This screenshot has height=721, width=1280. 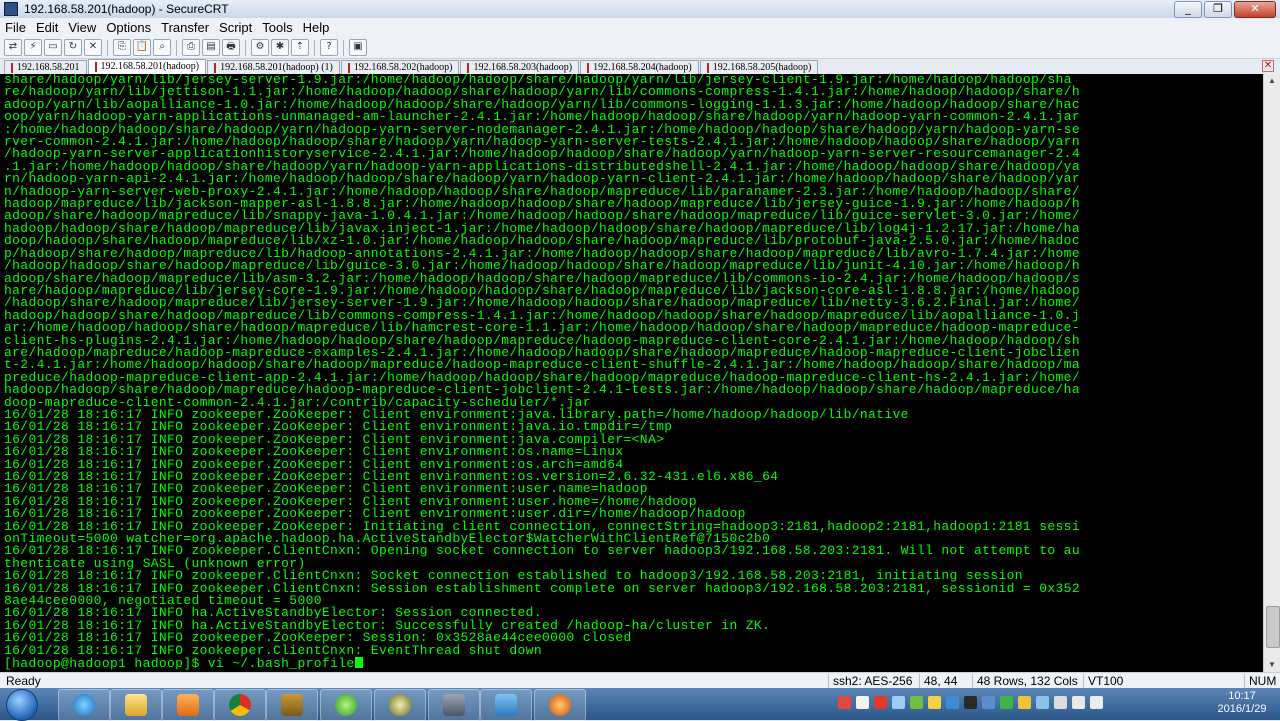 What do you see at coordinates (142, 47) in the screenshot?
I see `paste-icon: 📋` at bounding box center [142, 47].